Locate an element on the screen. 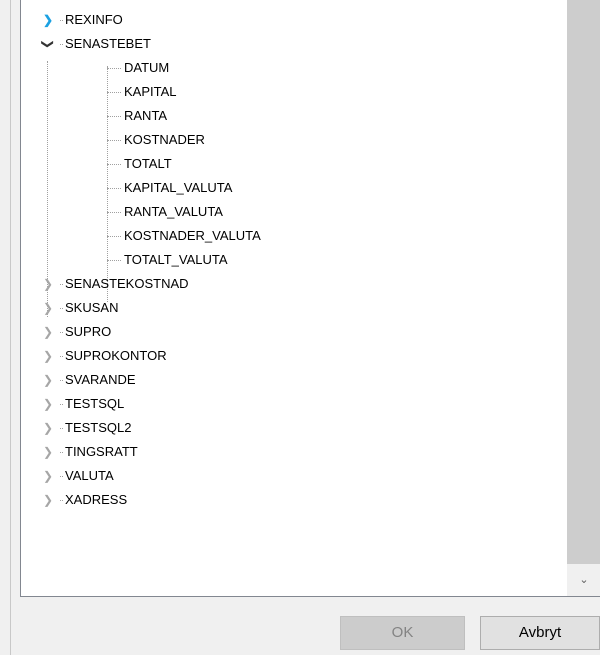 The width and height of the screenshot is (600, 655). tree-child-label: KAPITAL is located at coordinates (150, 92).